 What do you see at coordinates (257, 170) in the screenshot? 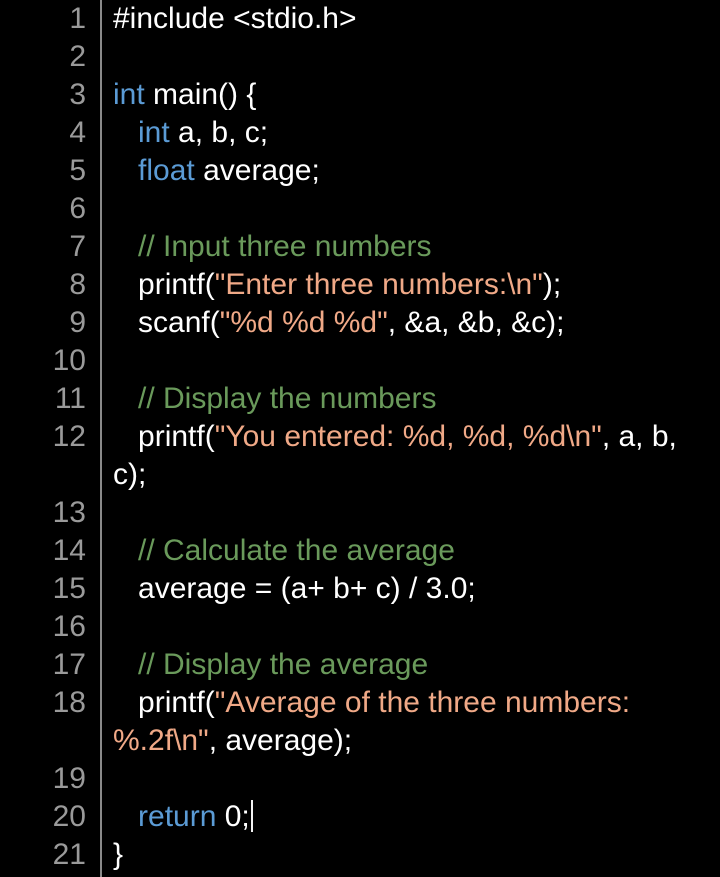
I see `code-token-plain: average;` at bounding box center [257, 170].